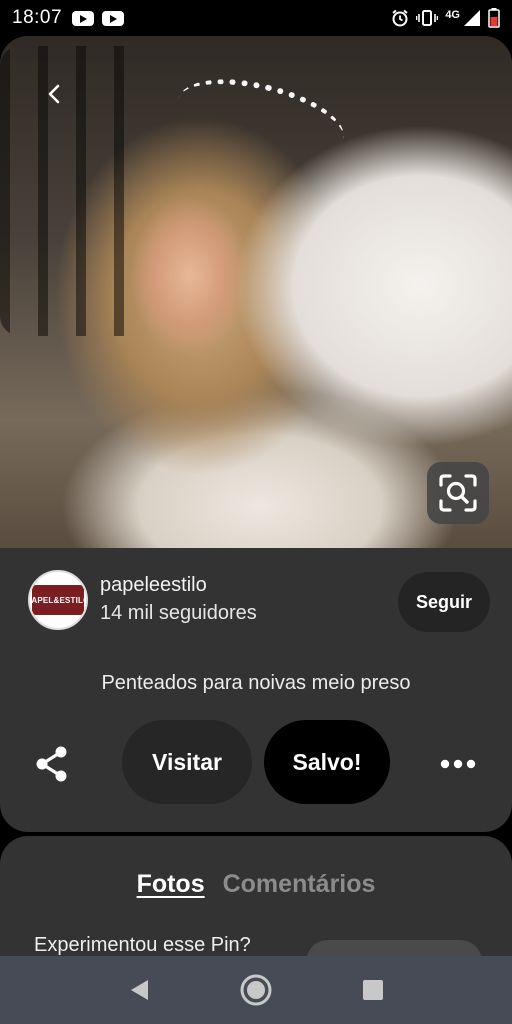 Image resolution: width=512 pixels, height=1024 pixels. Describe the element at coordinates (427, 18) in the screenshot. I see `vibrate-icon` at that location.